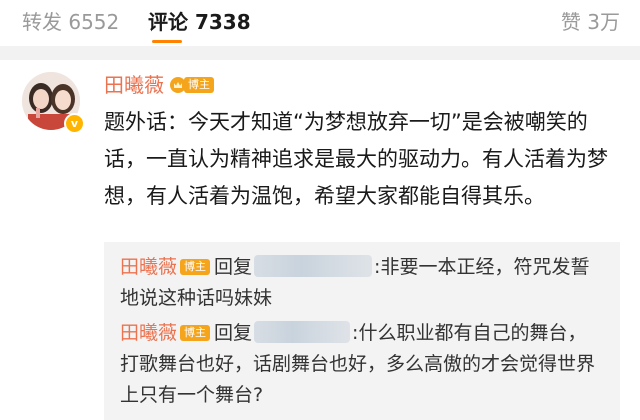  What do you see at coordinates (74, 123) in the screenshot?
I see `v-verified-icon: v` at bounding box center [74, 123].